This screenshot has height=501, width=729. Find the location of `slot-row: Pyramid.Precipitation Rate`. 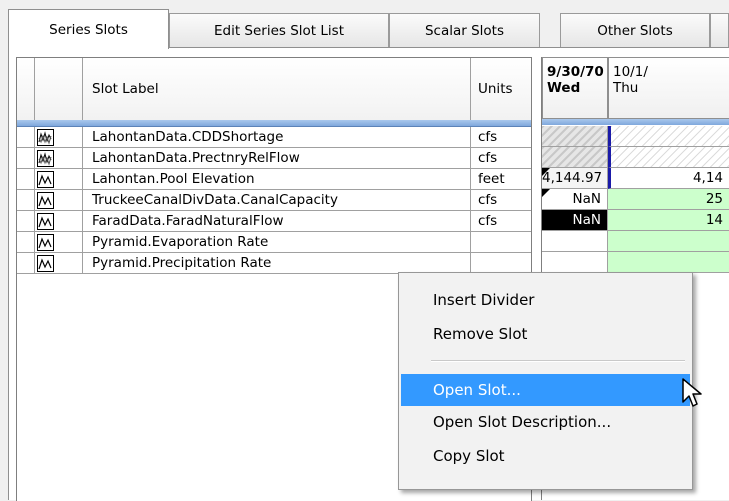

slot-row: Pyramid.Precipitation Rate is located at coordinates (274, 263).